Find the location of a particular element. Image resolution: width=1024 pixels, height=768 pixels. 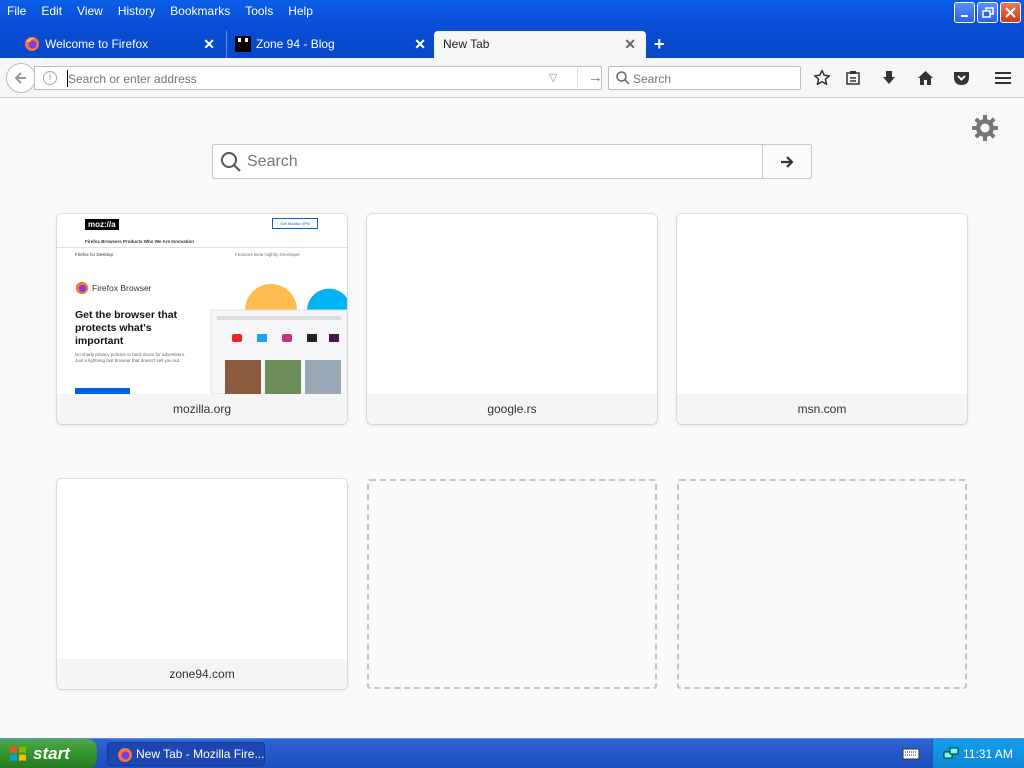

arrow-right-icon is located at coordinates (787, 161).